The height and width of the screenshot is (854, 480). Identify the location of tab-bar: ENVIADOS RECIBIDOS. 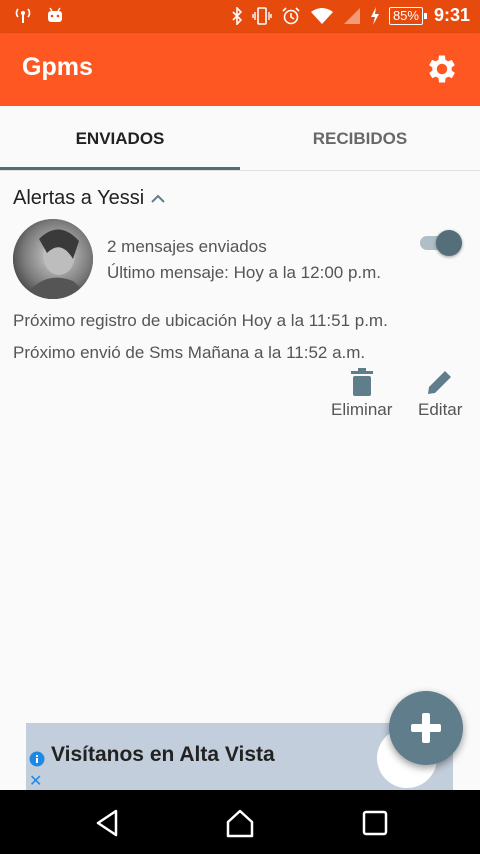
(240, 138).